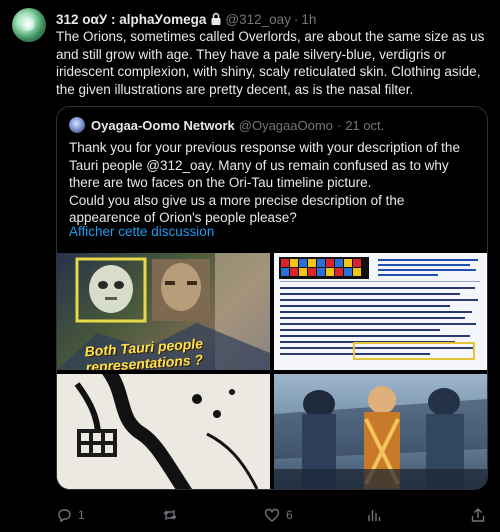 Image resolution: width=500 pixels, height=532 pixels. What do you see at coordinates (131, 19) in the screenshot?
I see `display-name: 312 oαУ : alphaУomega` at bounding box center [131, 19].